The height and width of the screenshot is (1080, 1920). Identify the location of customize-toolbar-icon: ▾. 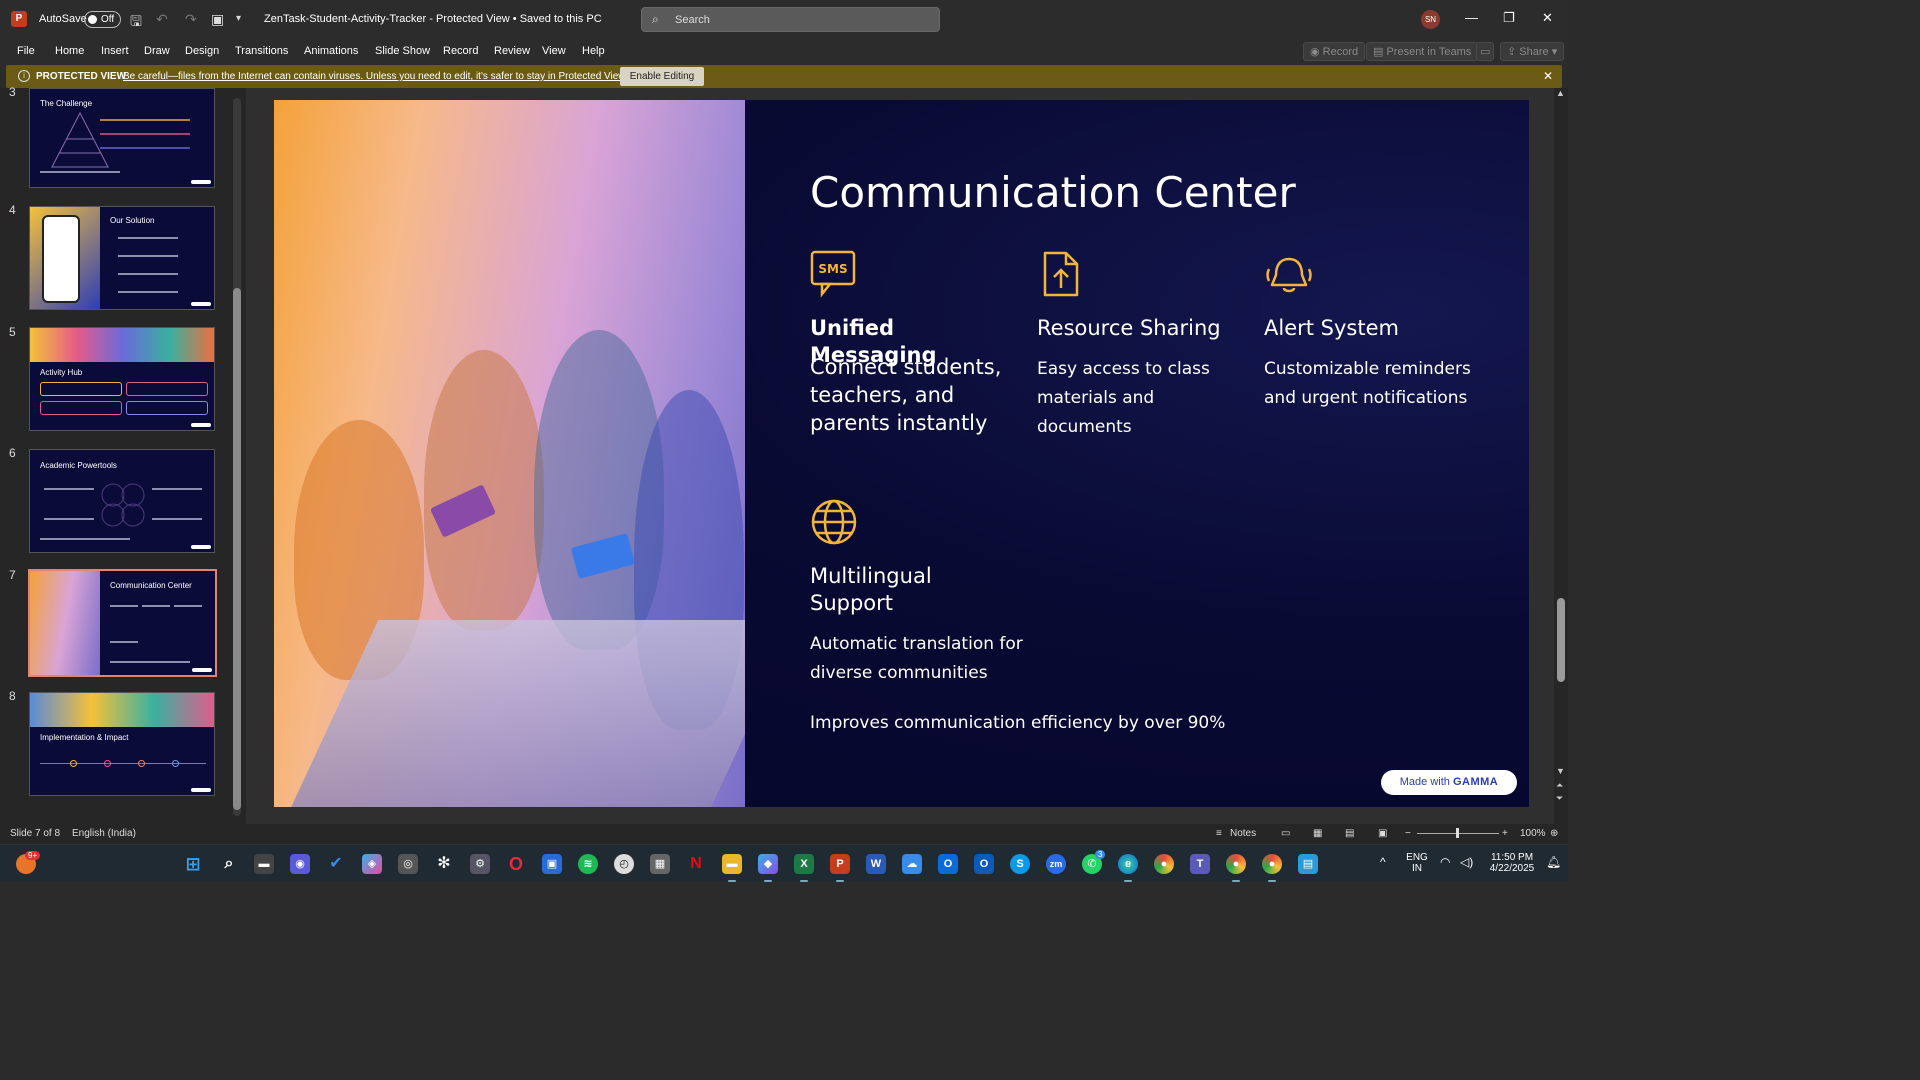
(238, 18).